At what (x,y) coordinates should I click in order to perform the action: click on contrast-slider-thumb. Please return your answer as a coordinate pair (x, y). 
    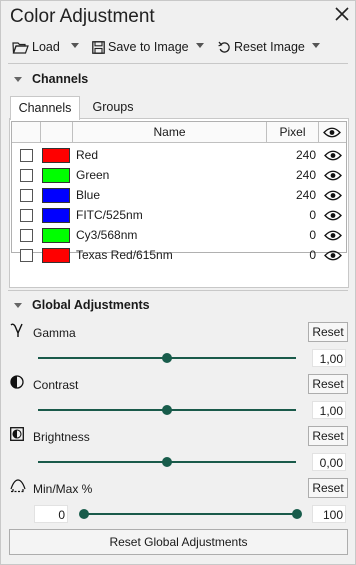
    Looking at the image, I should click on (167, 410).